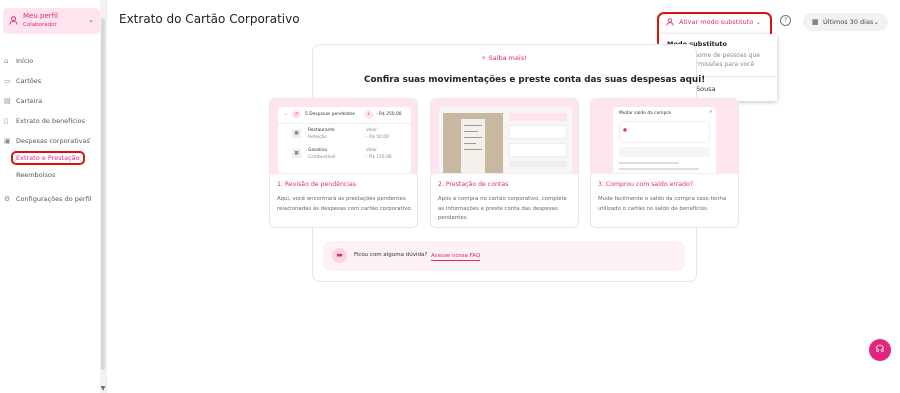  What do you see at coordinates (50, 81) in the screenshot?
I see `sidebar-item-cartoes: ▭ Cartões` at bounding box center [50, 81].